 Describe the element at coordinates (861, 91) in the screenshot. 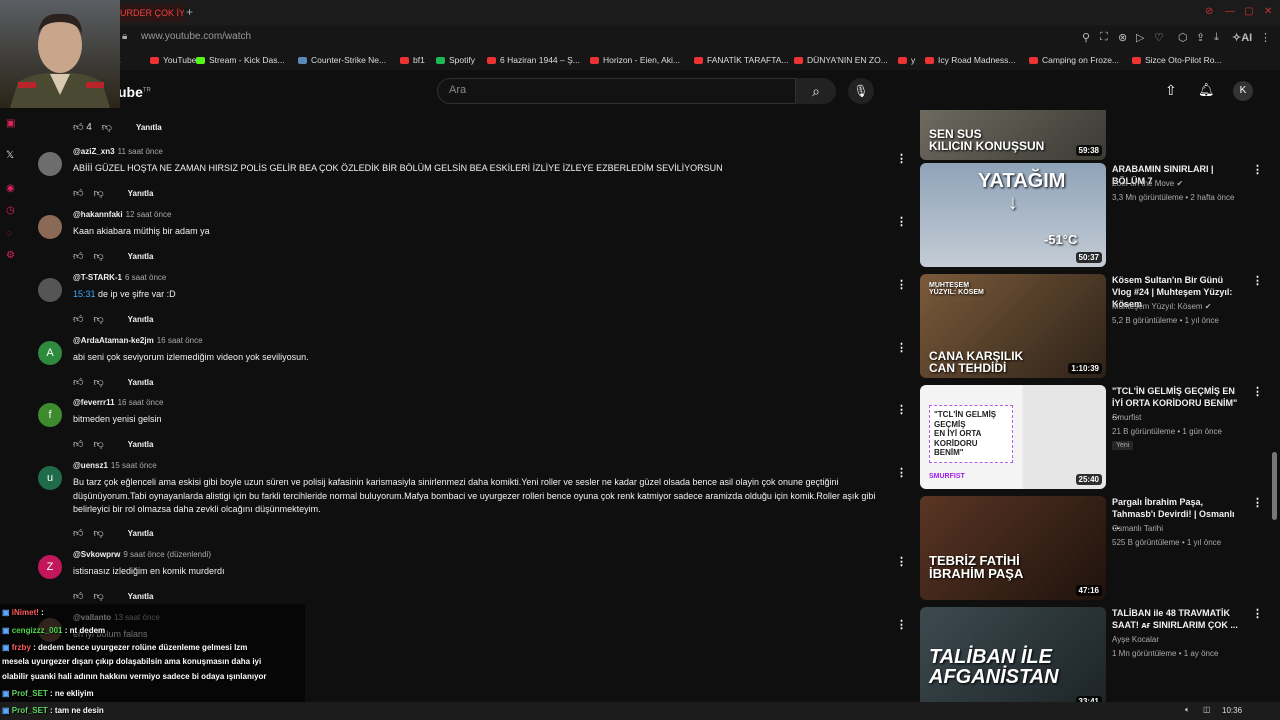

I see `mic-button: 🎙︎` at that location.